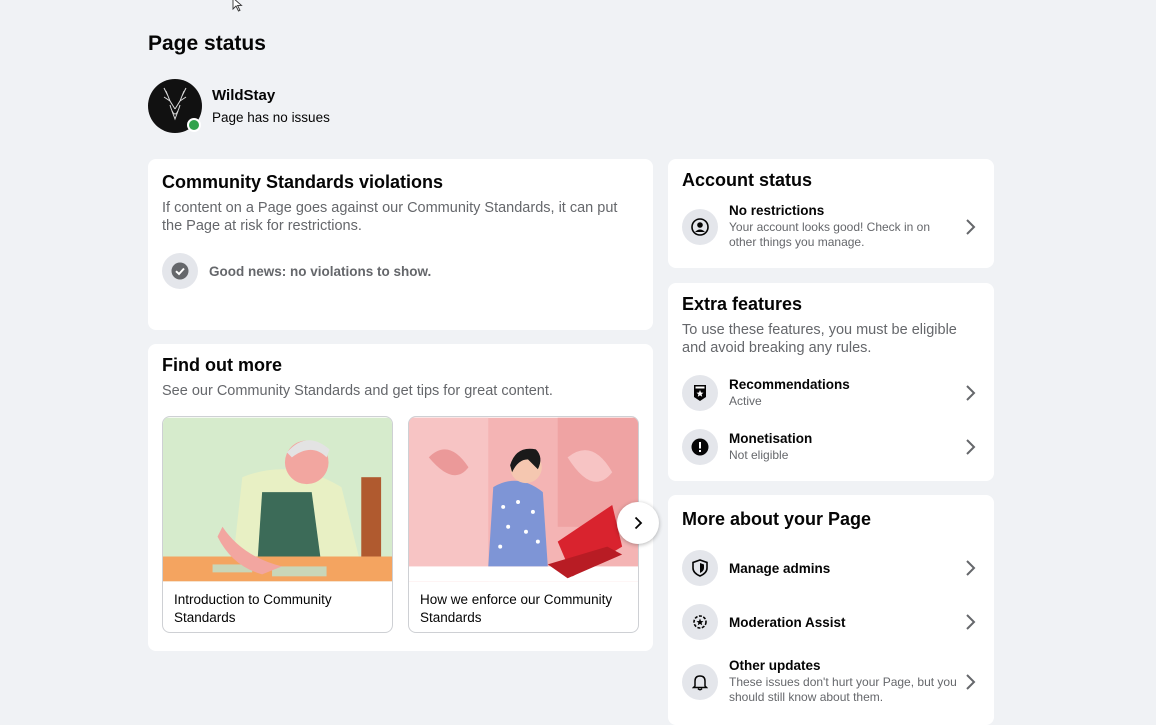  I want to click on no-violations-row: Good news: no violations to show., so click(400, 271).